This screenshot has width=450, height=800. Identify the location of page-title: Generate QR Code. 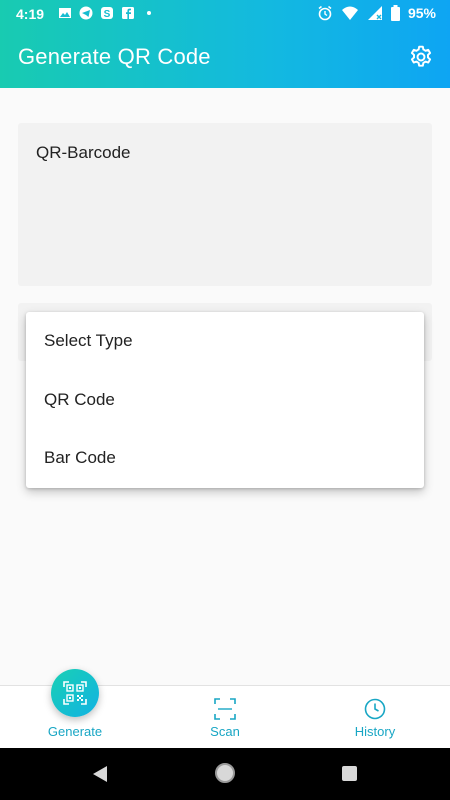
(114, 56).